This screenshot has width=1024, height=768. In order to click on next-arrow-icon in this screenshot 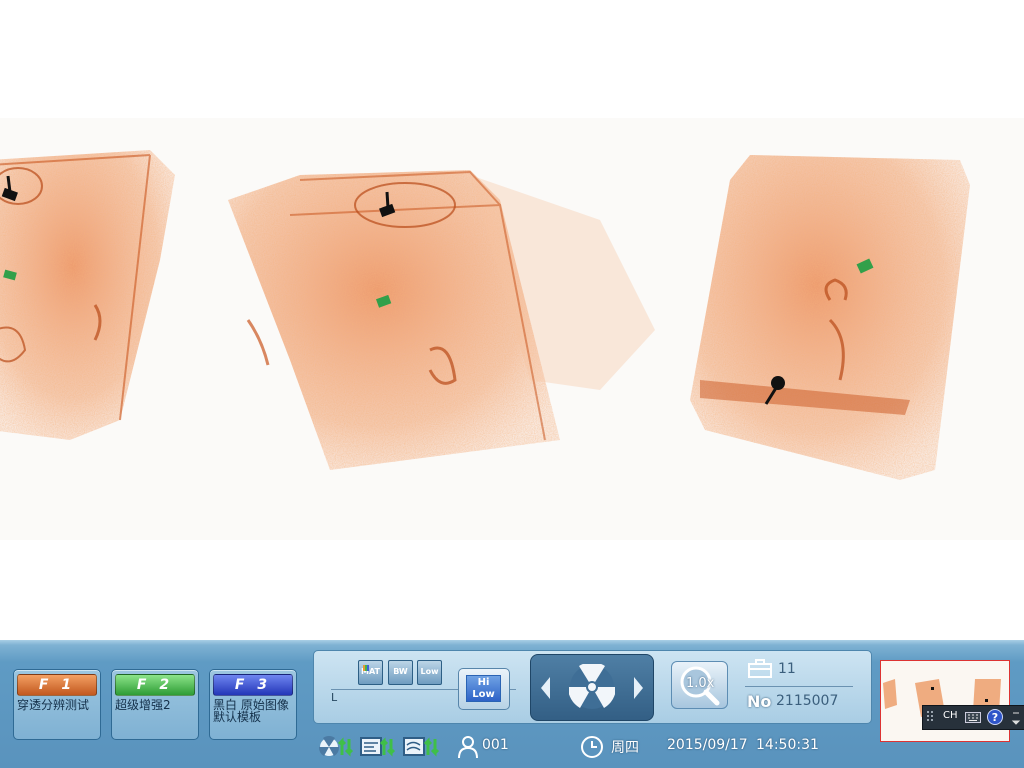, I will do `click(638, 688)`.